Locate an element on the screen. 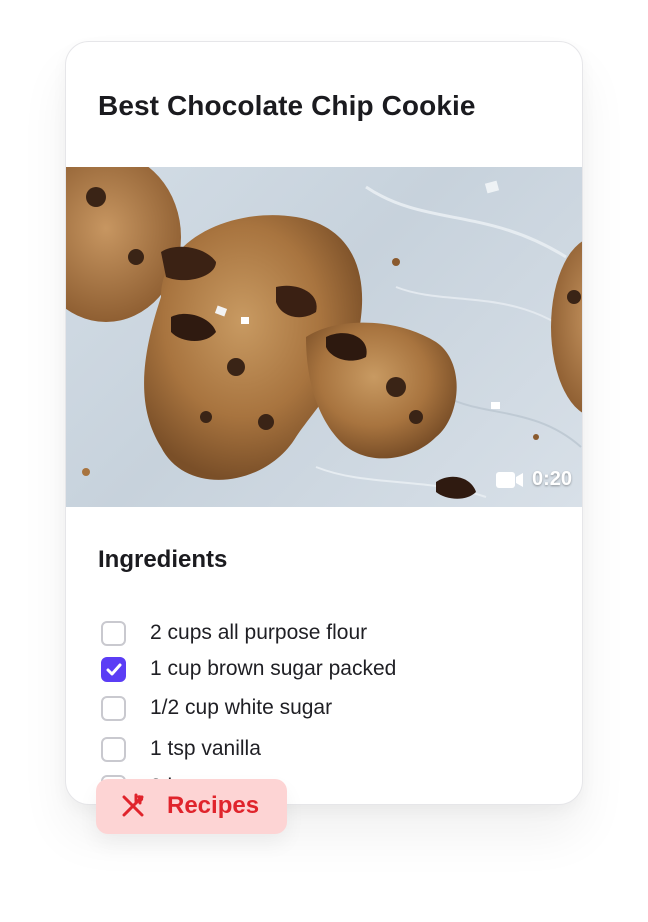 This screenshot has width=648, height=922. recipes-tag-label: Recipes is located at coordinates (213, 805).